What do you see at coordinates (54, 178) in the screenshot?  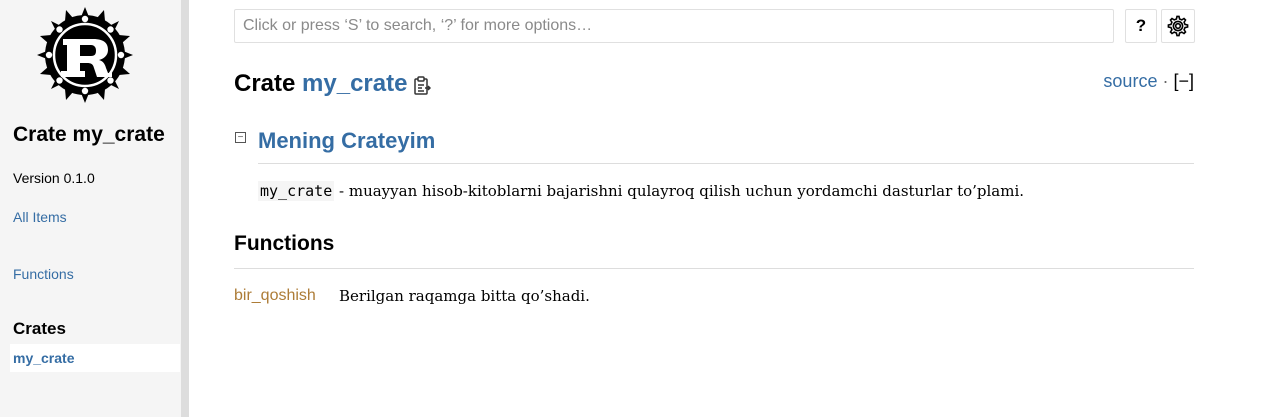 I see `sidebar-version: Version 0.1.0` at bounding box center [54, 178].